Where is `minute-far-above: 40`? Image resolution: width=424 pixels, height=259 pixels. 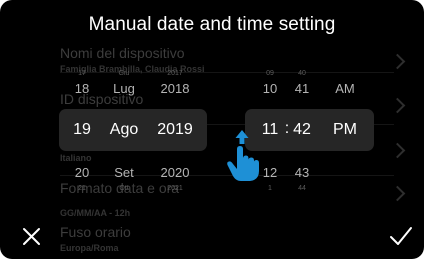
minute-far-above: 40 is located at coordinates (302, 73).